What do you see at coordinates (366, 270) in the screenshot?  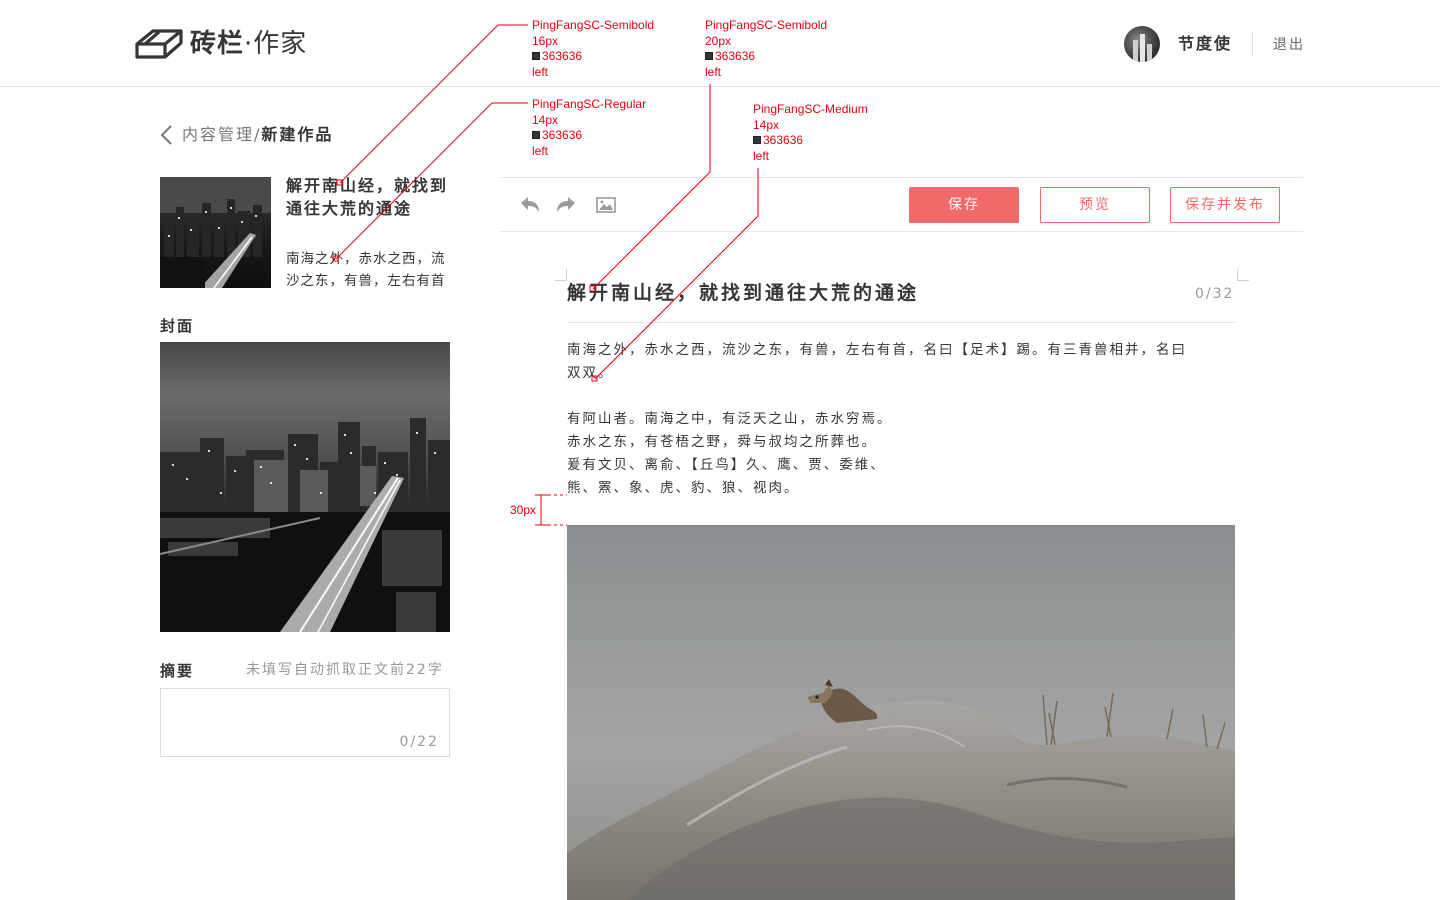 I see `preview-excerpt: 南海之外，赤水之西，流沙之东，有兽，左右有首` at bounding box center [366, 270].